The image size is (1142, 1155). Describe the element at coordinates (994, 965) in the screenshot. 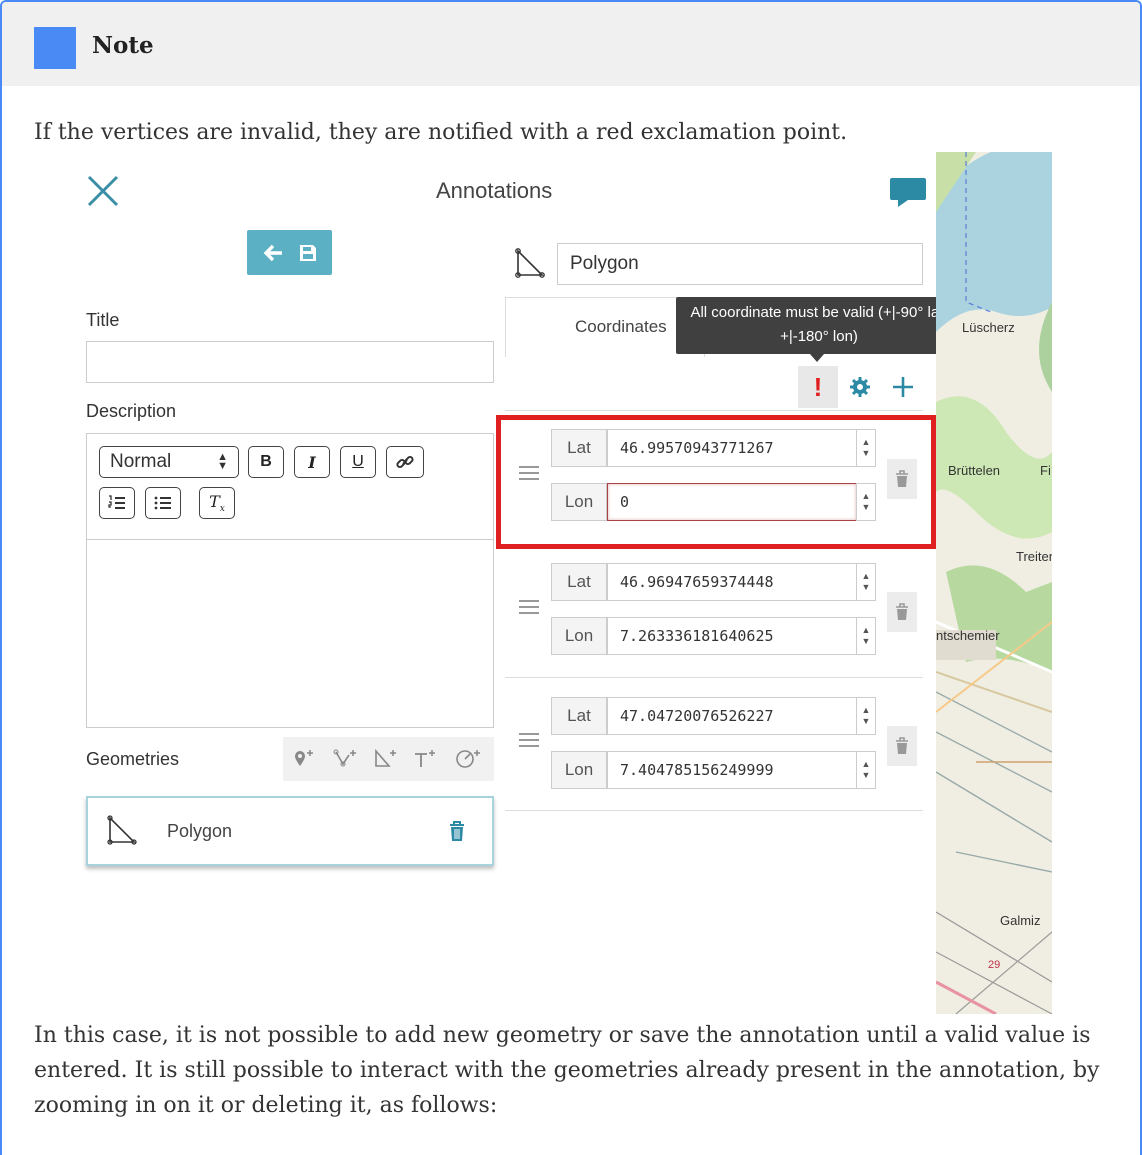

I see `map-label: 29` at that location.